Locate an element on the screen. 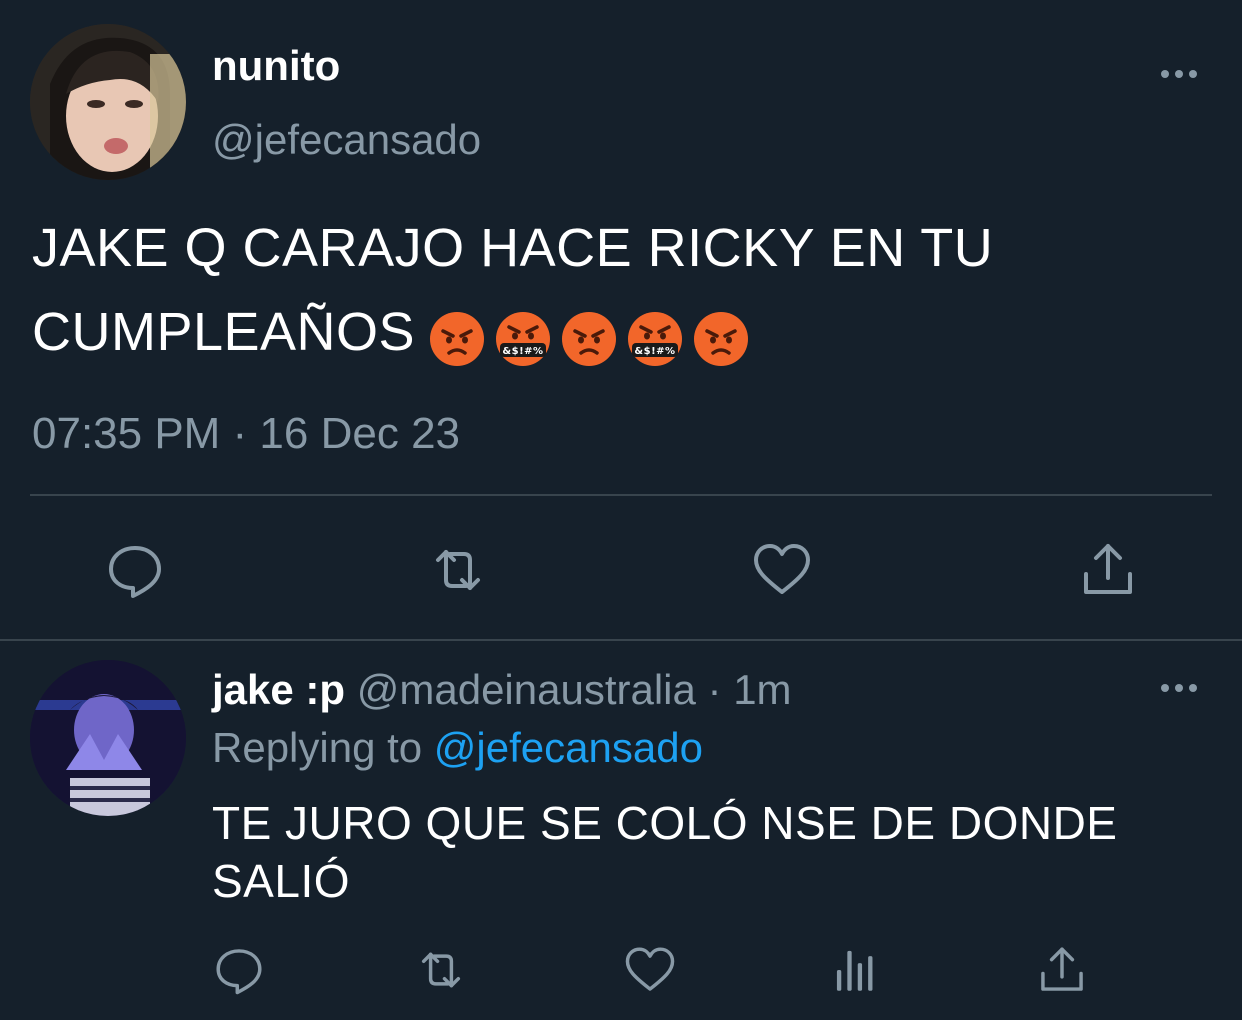 The width and height of the screenshot is (1242, 1020). divider is located at coordinates (621, 495).